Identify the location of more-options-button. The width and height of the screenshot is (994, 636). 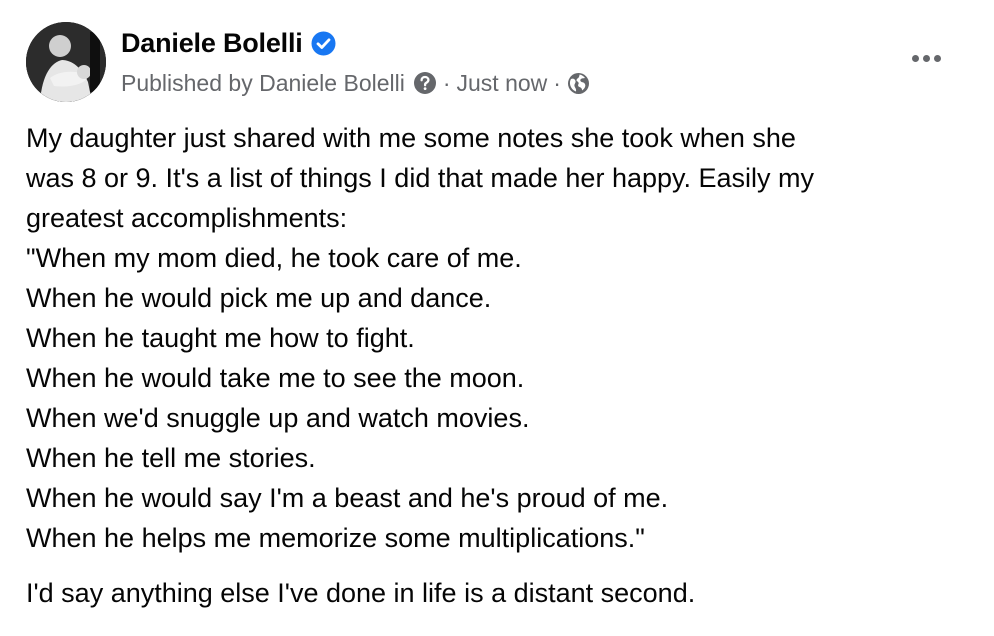
(926, 58).